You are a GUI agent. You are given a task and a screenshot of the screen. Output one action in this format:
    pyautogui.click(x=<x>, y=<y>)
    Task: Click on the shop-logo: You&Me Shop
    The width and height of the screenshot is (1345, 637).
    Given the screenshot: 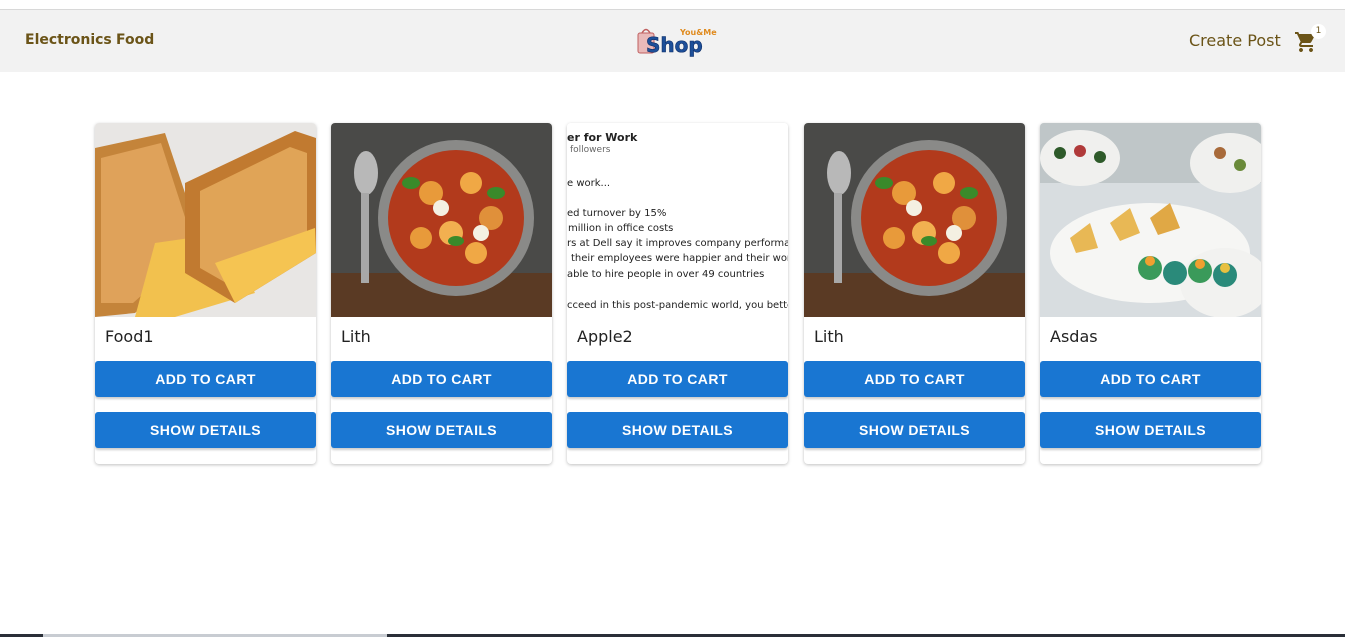 What is the action you would take?
    pyautogui.click(x=679, y=41)
    